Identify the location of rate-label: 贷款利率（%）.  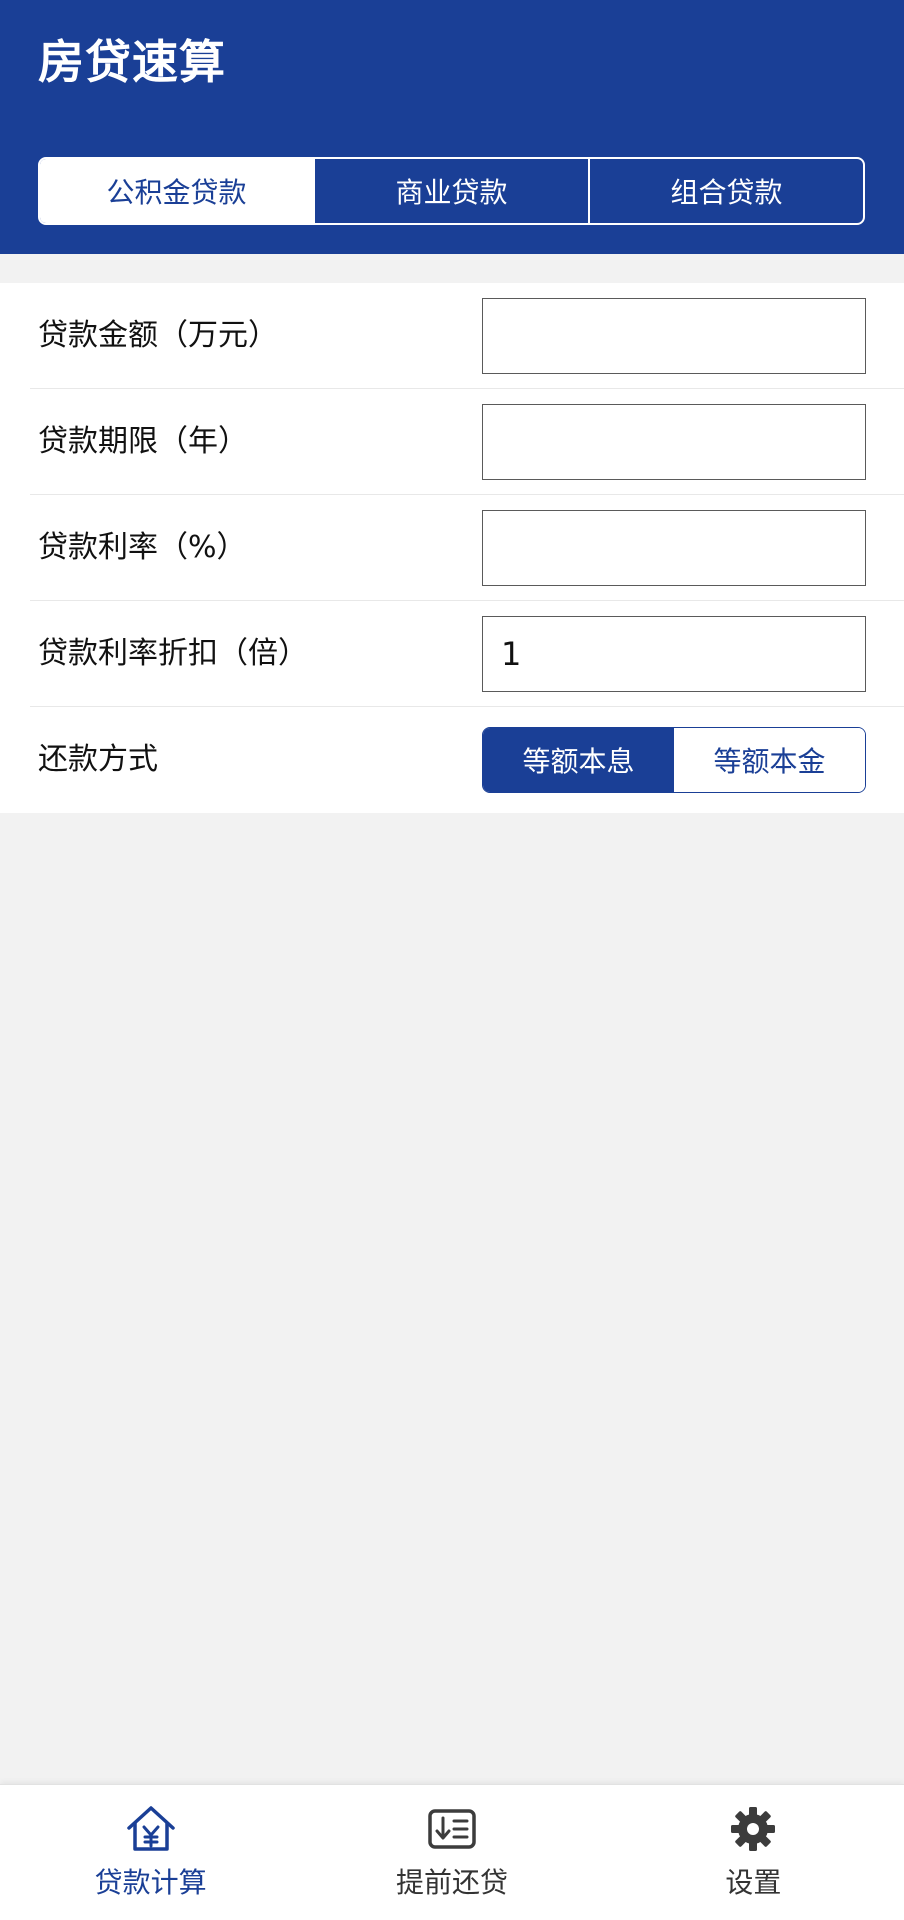
(142, 547).